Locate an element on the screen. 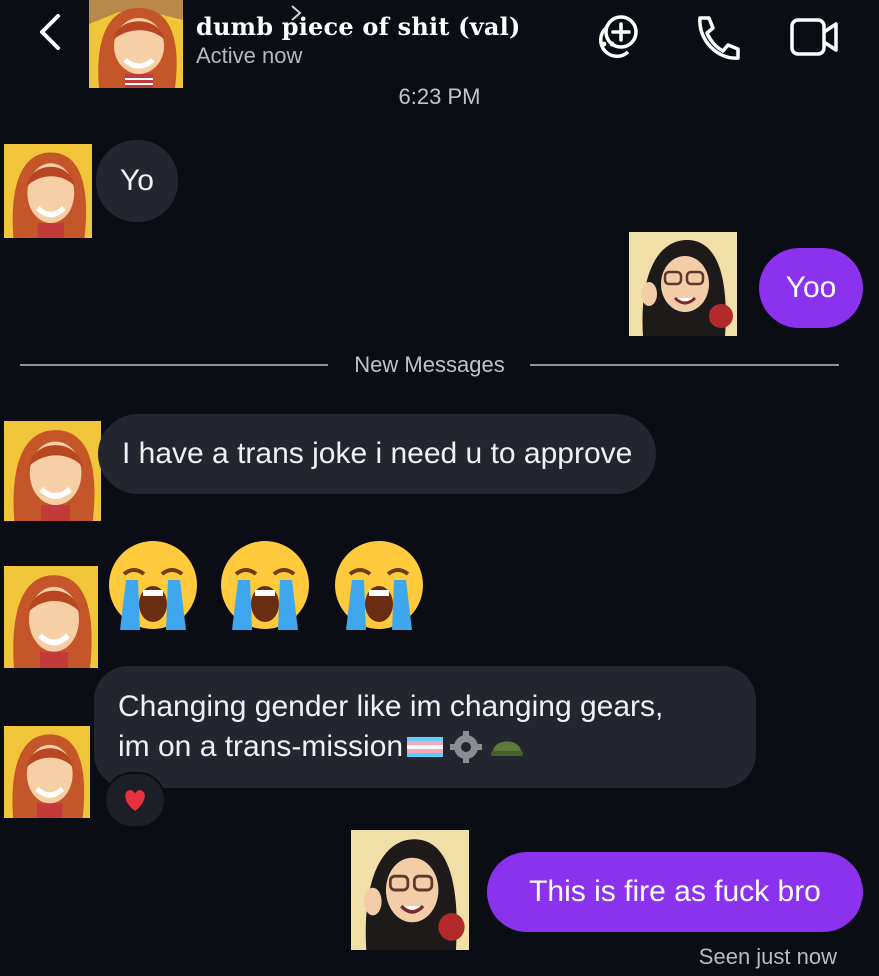  contact-avatar is located at coordinates (136, 44).